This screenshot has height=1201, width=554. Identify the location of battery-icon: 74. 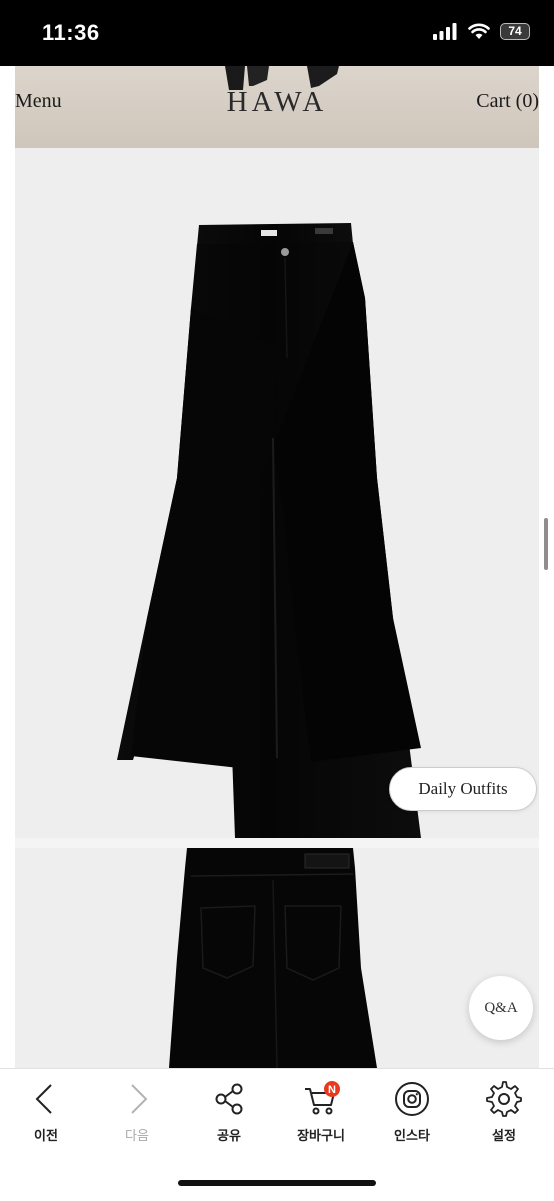
(515, 31).